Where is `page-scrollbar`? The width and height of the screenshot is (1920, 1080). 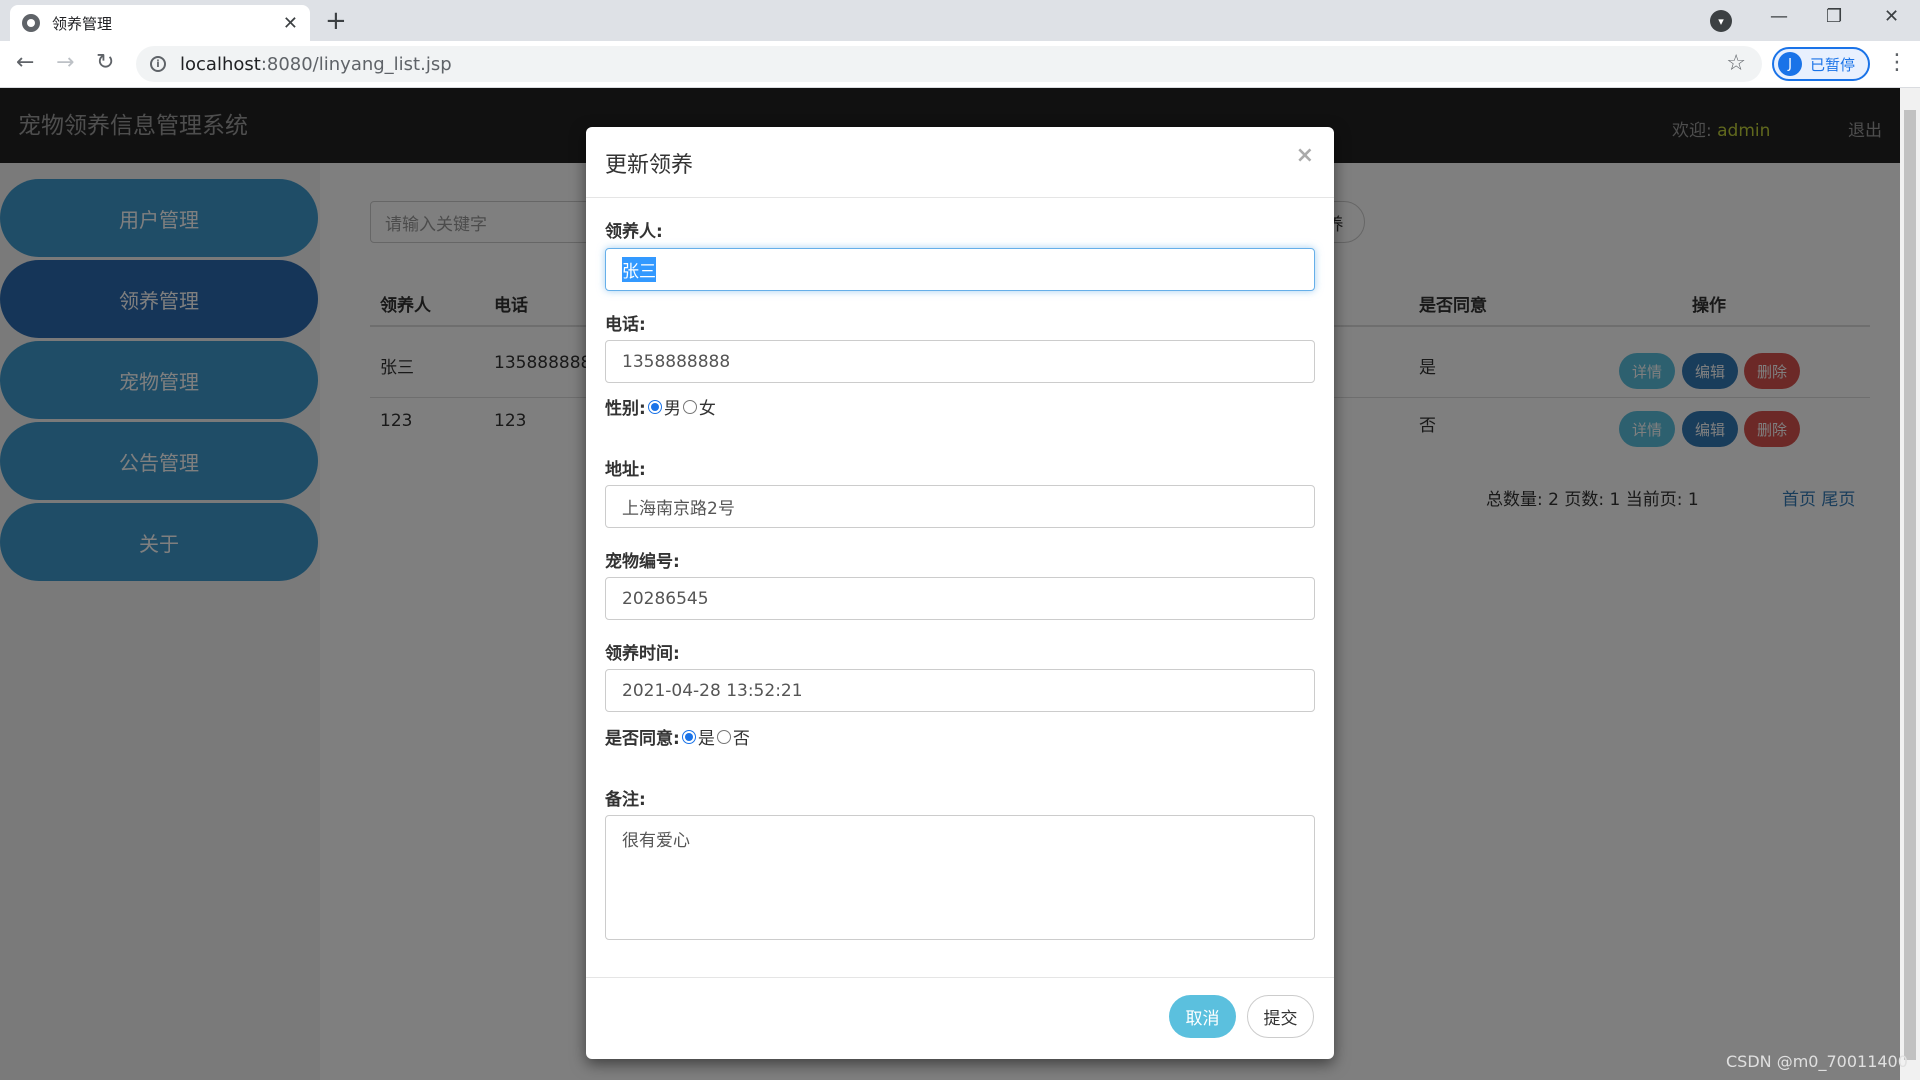 page-scrollbar is located at coordinates (1910, 584).